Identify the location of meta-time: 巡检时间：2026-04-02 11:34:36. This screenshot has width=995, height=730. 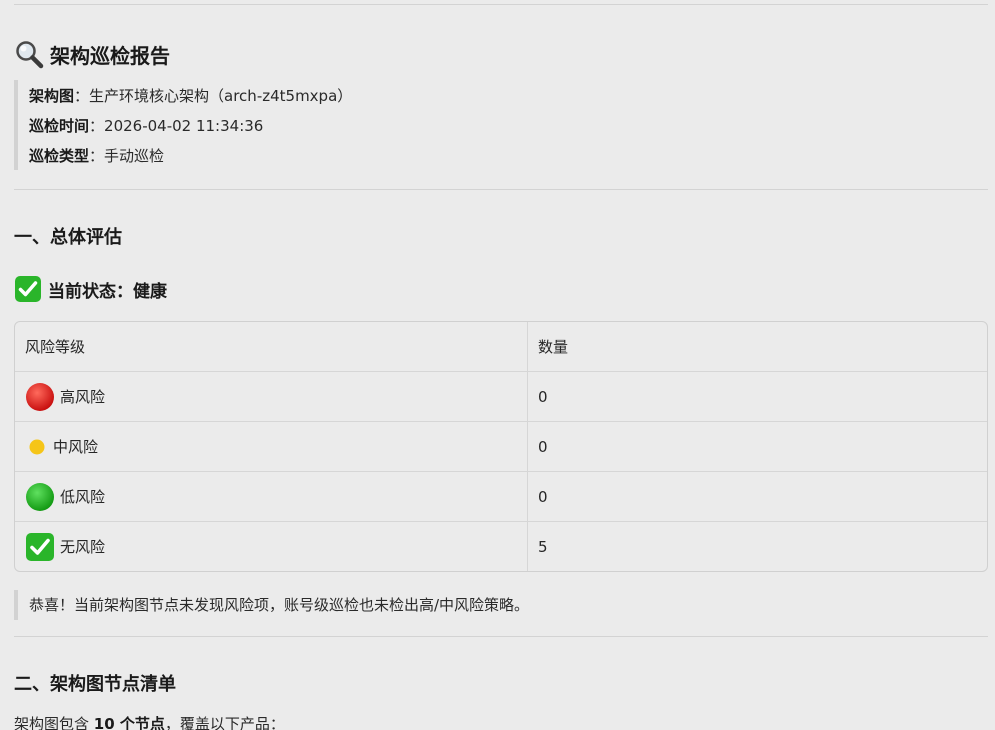
(146, 126).